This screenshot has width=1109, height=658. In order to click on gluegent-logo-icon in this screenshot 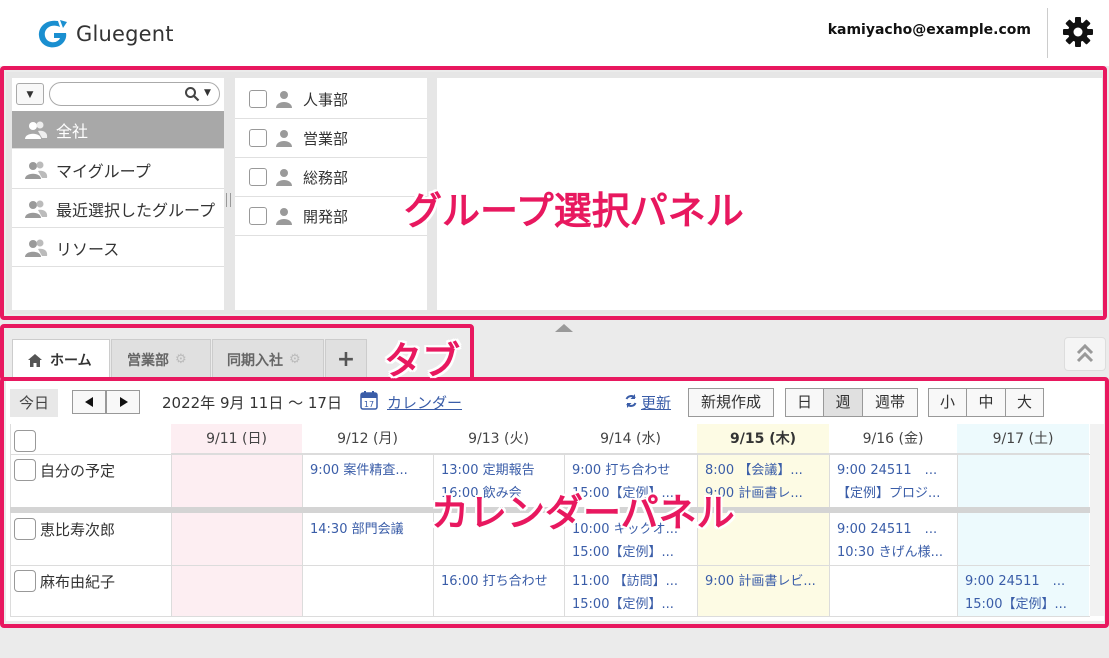, I will do `click(52, 34)`.